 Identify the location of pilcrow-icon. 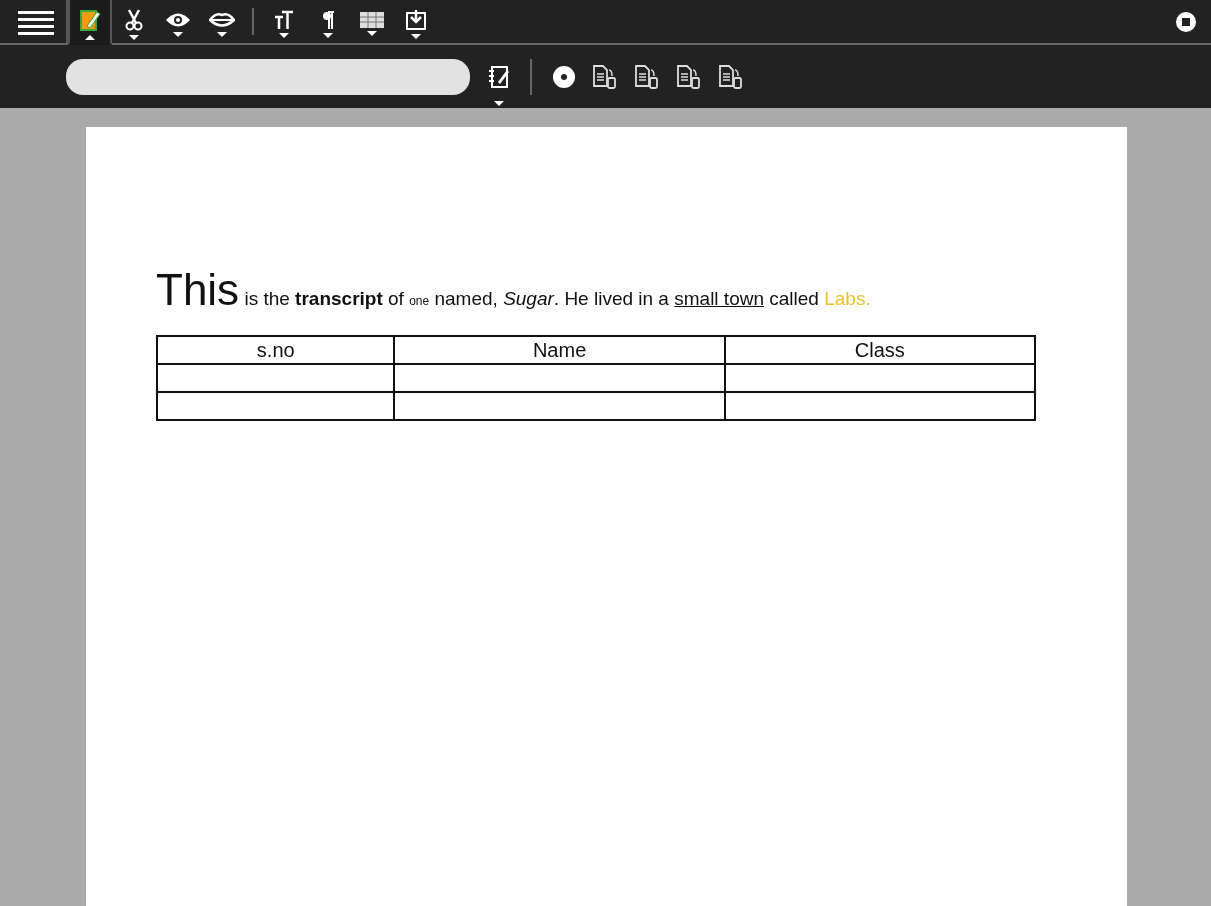
(328, 19).